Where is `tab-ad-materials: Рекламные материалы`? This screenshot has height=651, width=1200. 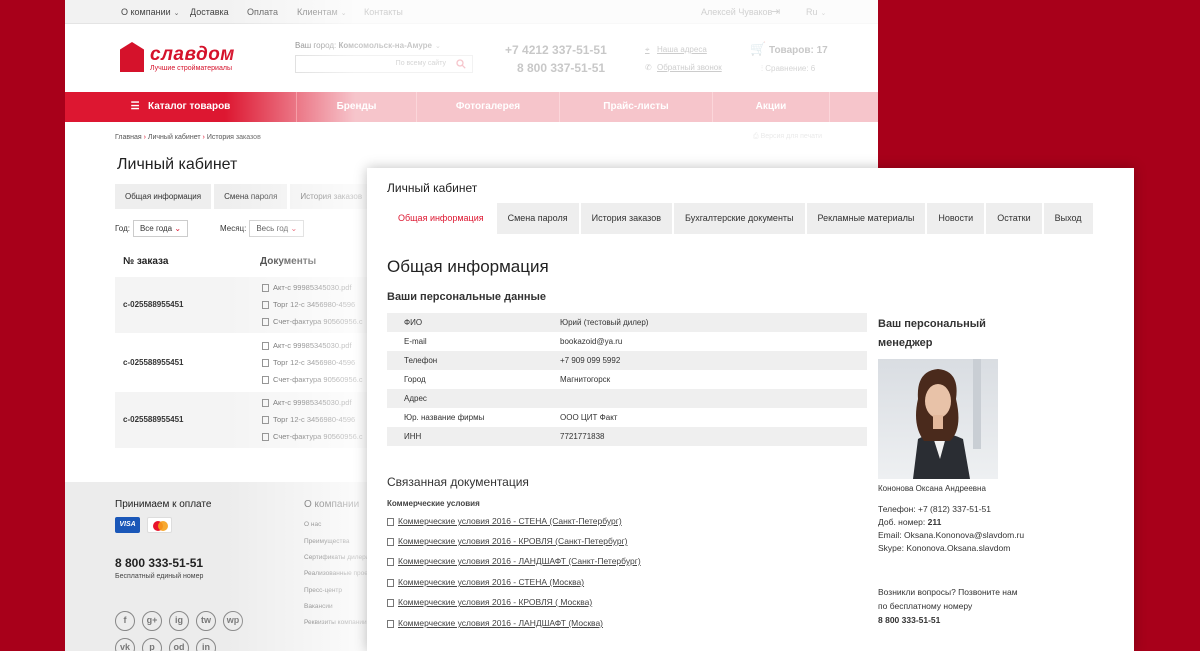
tab-ad-materials: Рекламные материалы is located at coordinates (866, 218).